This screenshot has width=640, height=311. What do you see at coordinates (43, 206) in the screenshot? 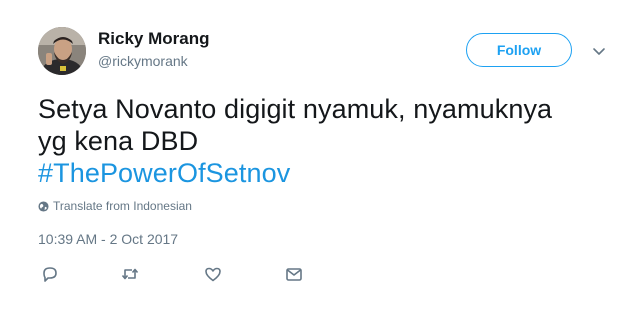
I see `globe-icon` at bounding box center [43, 206].